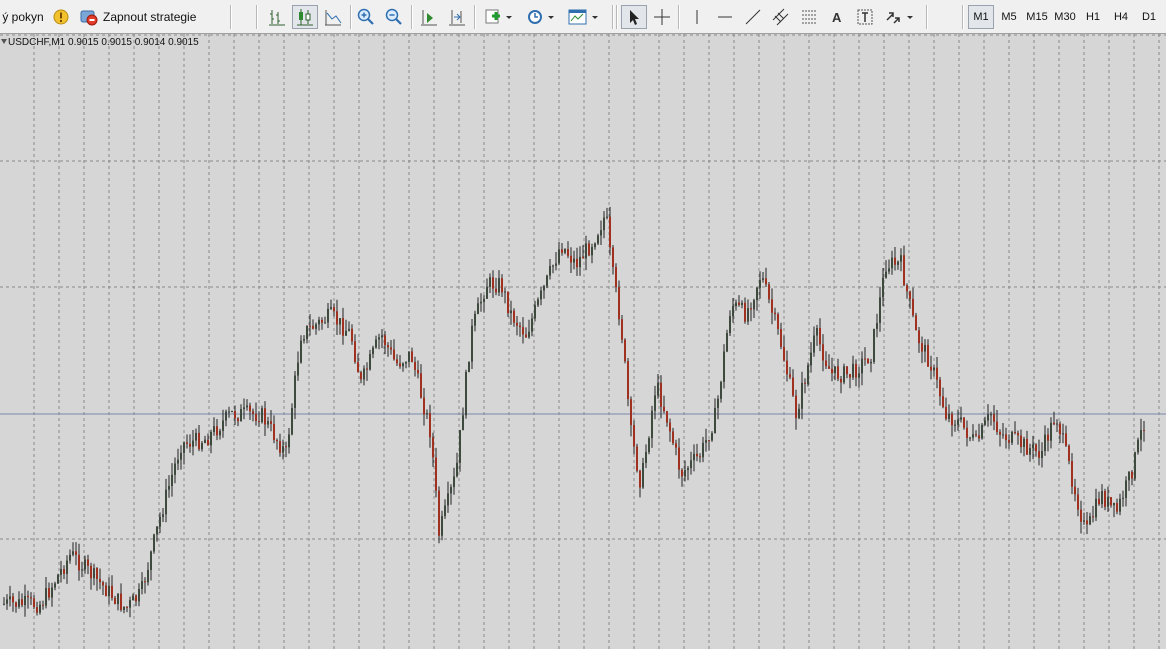 The width and height of the screenshot is (1166, 649). I want to click on timeframe-m1-button: M1, so click(981, 17).